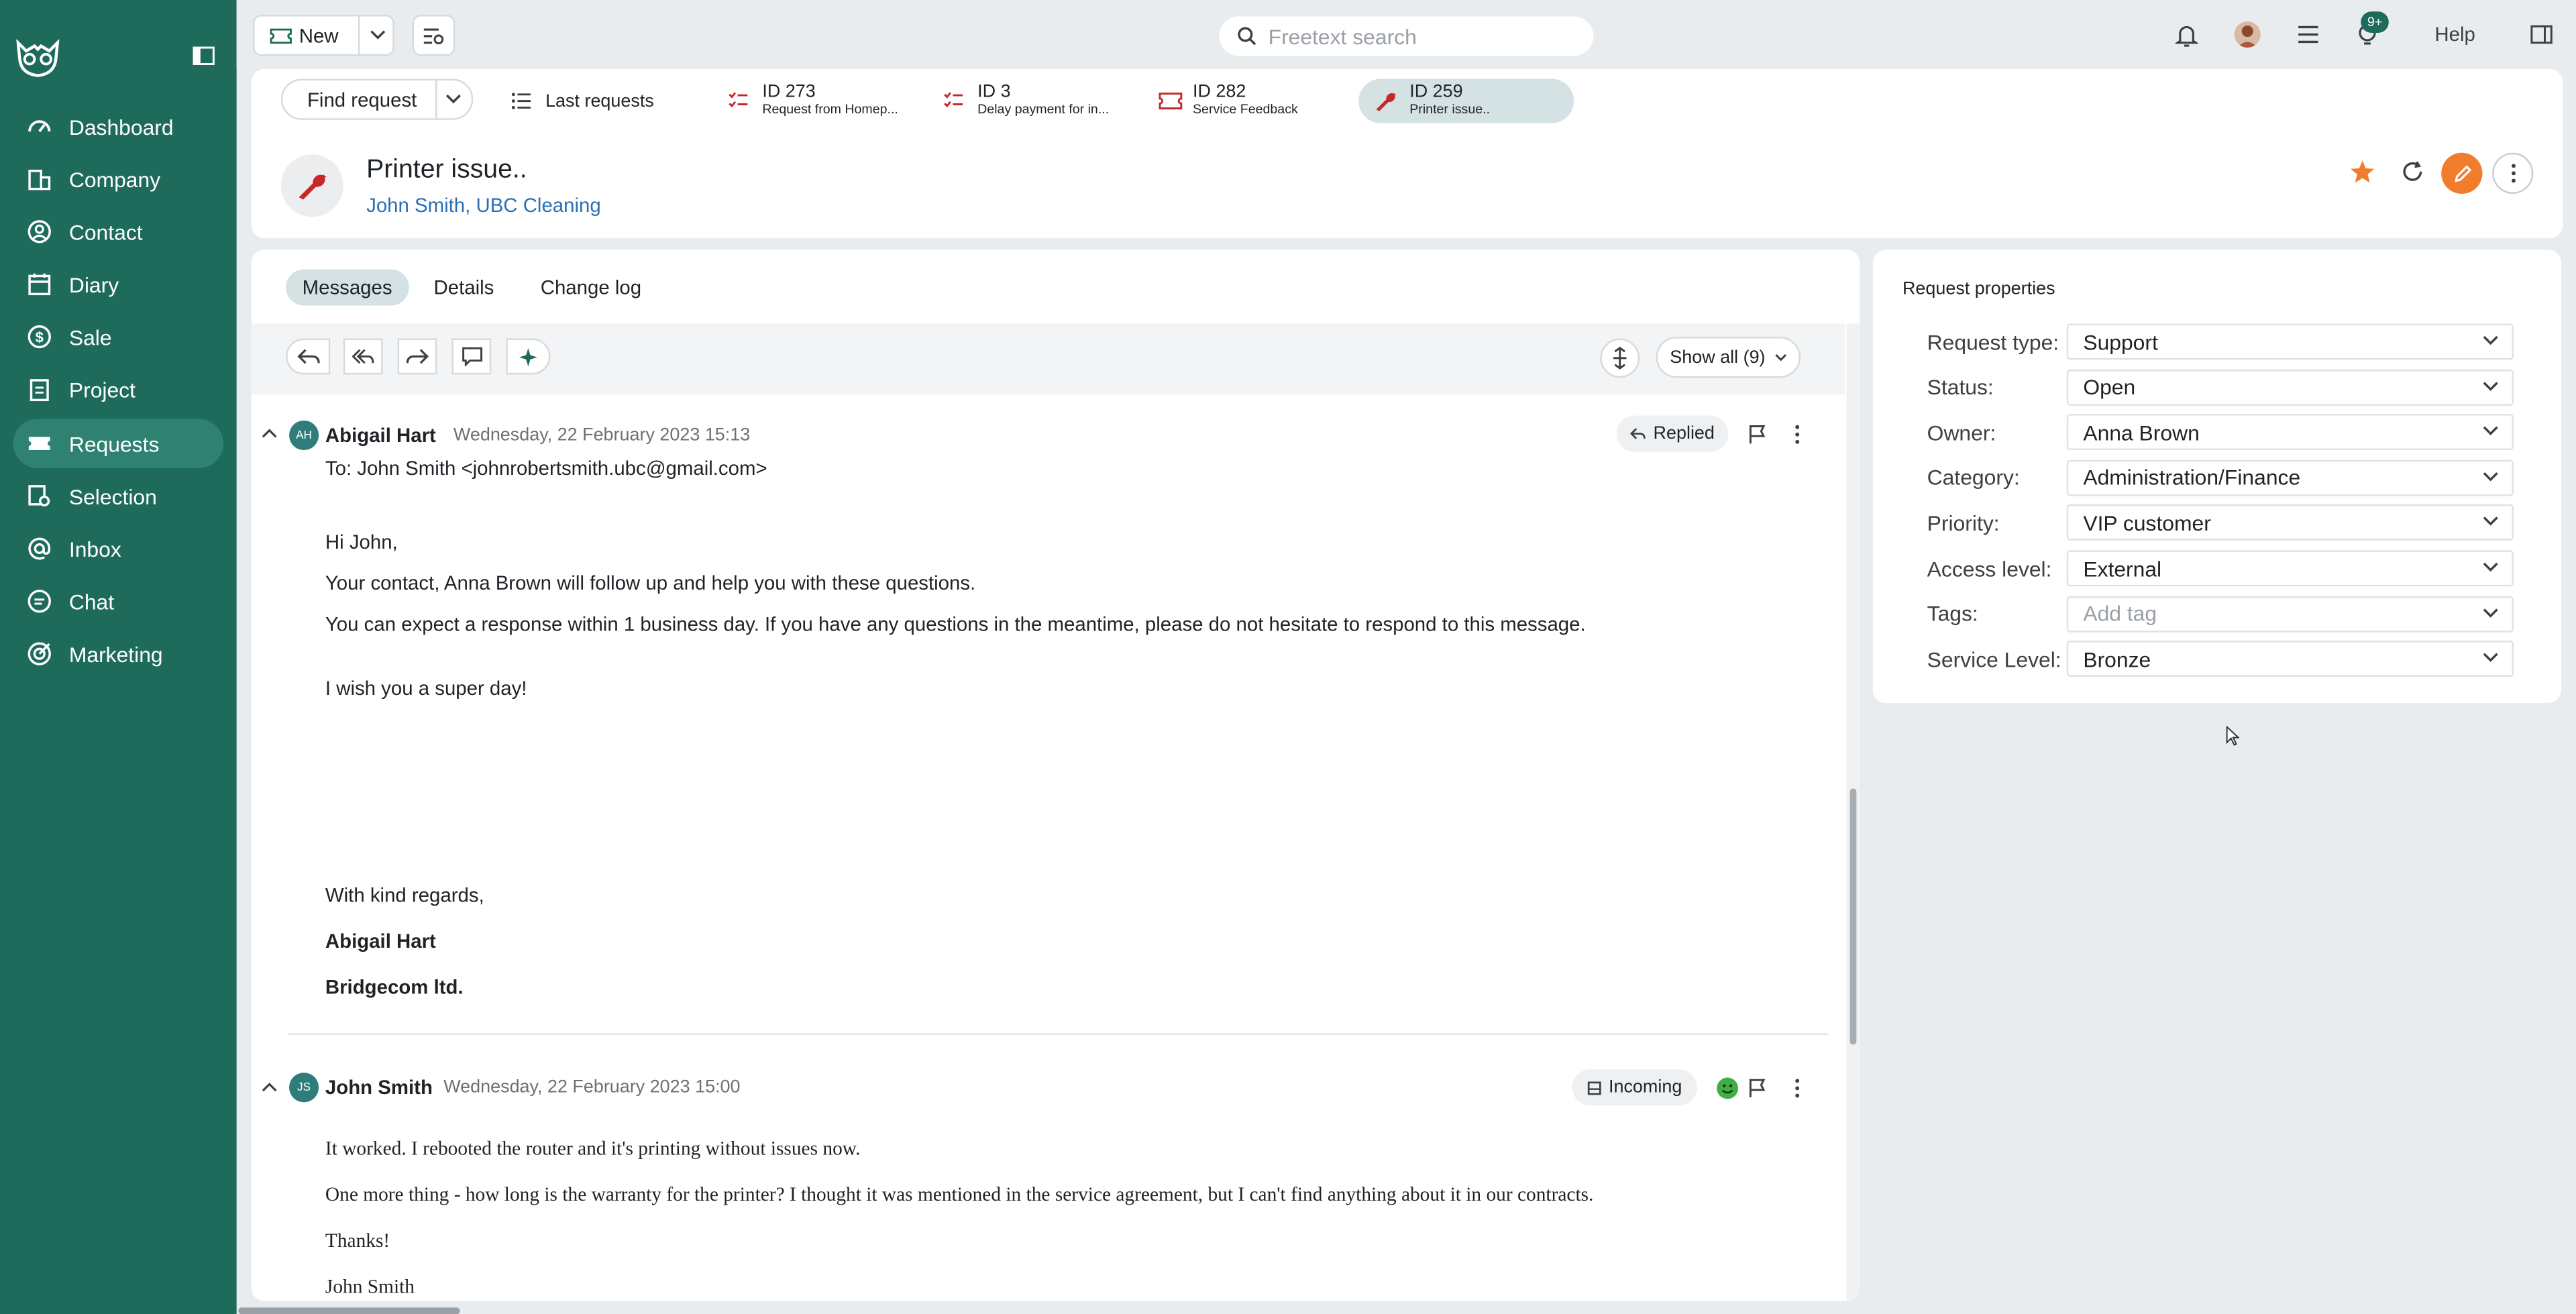 The image size is (2576, 1314). Describe the element at coordinates (446, 170) in the screenshot. I see `request-title: Printer issue..` at that location.